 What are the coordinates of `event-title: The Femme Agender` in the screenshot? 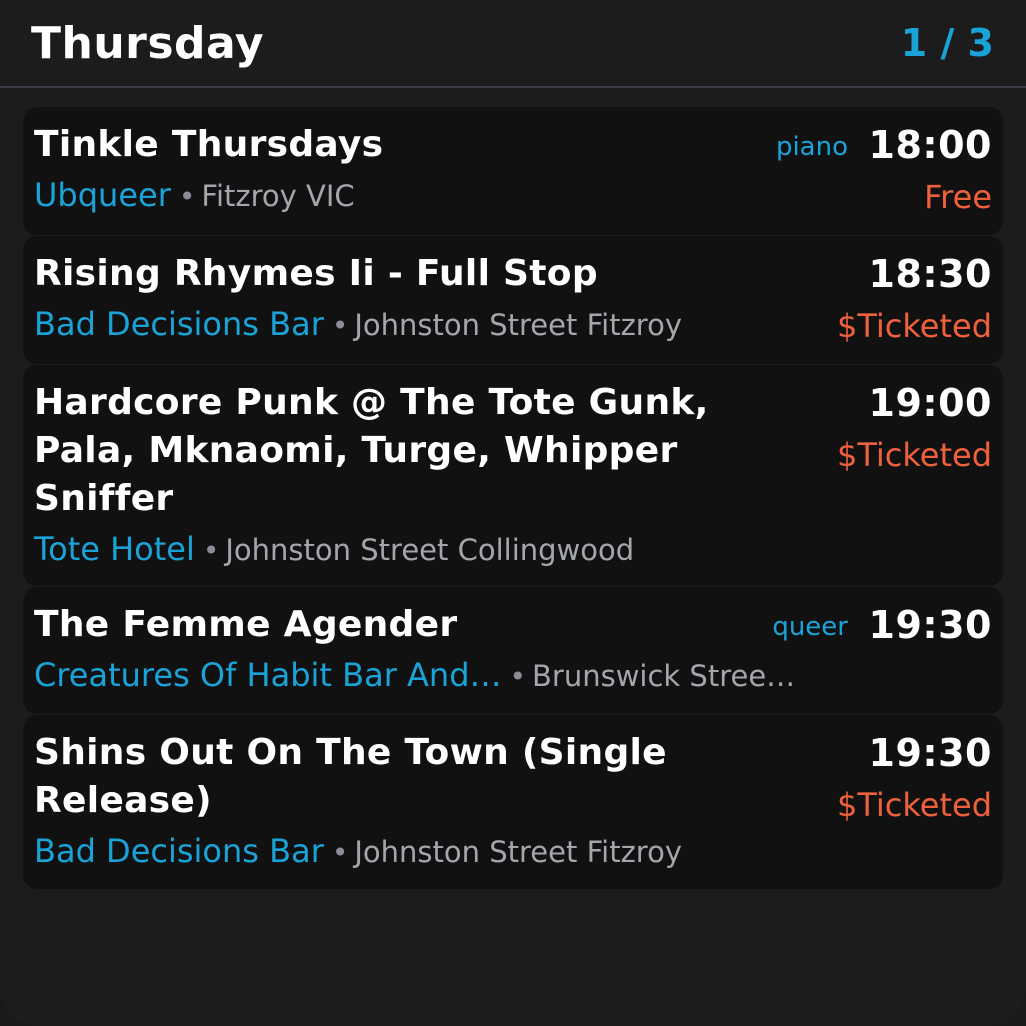 It's located at (245, 625).